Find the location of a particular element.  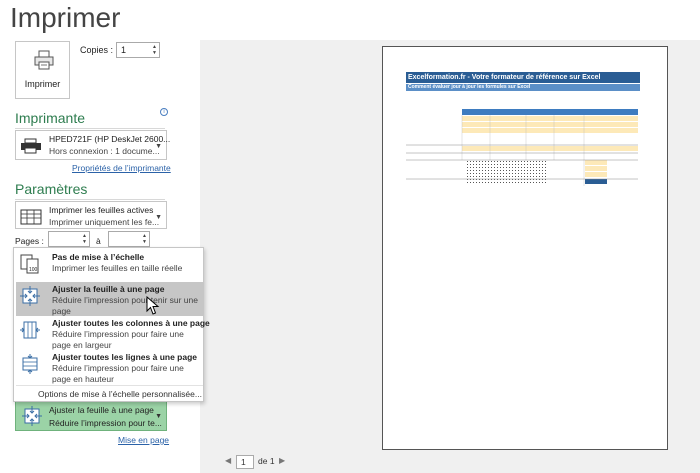

copies-value: 1 is located at coordinates (124, 50).